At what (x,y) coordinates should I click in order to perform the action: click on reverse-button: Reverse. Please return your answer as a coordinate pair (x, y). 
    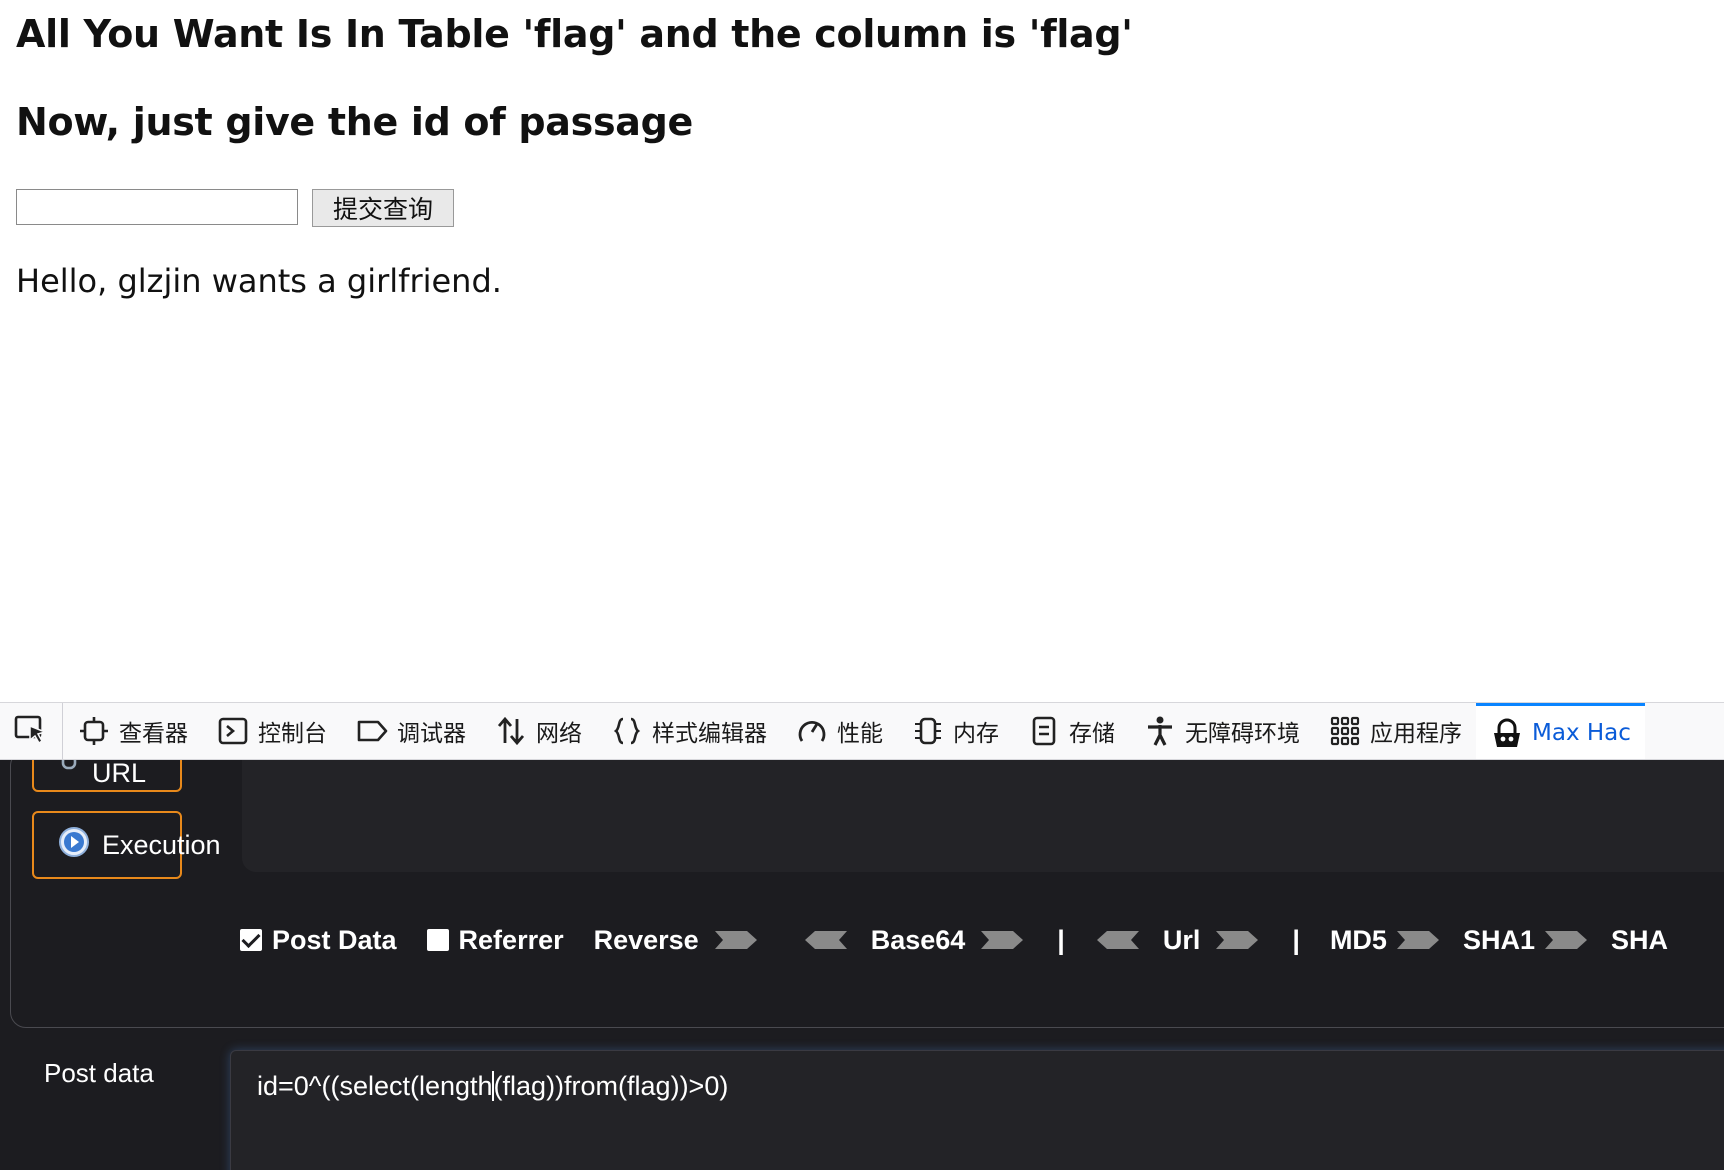
    Looking at the image, I should click on (646, 940).